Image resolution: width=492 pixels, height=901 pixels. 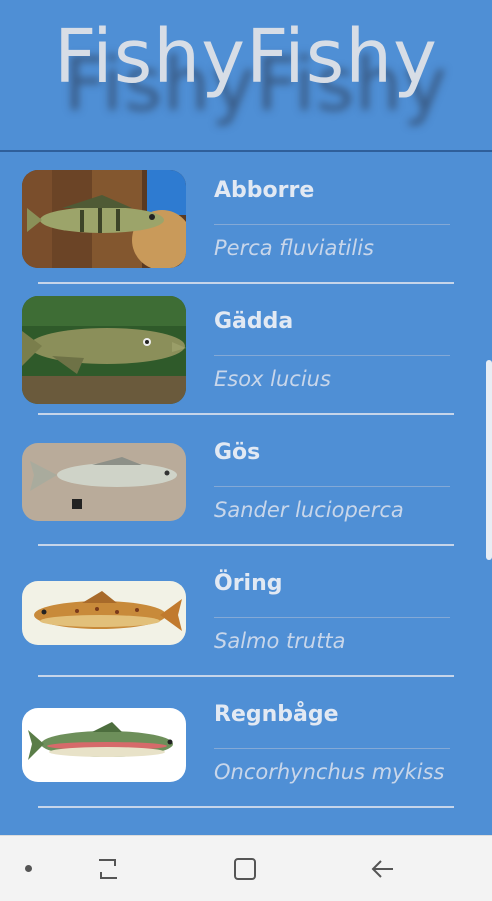 I want to click on dot-icon, so click(x=28, y=868).